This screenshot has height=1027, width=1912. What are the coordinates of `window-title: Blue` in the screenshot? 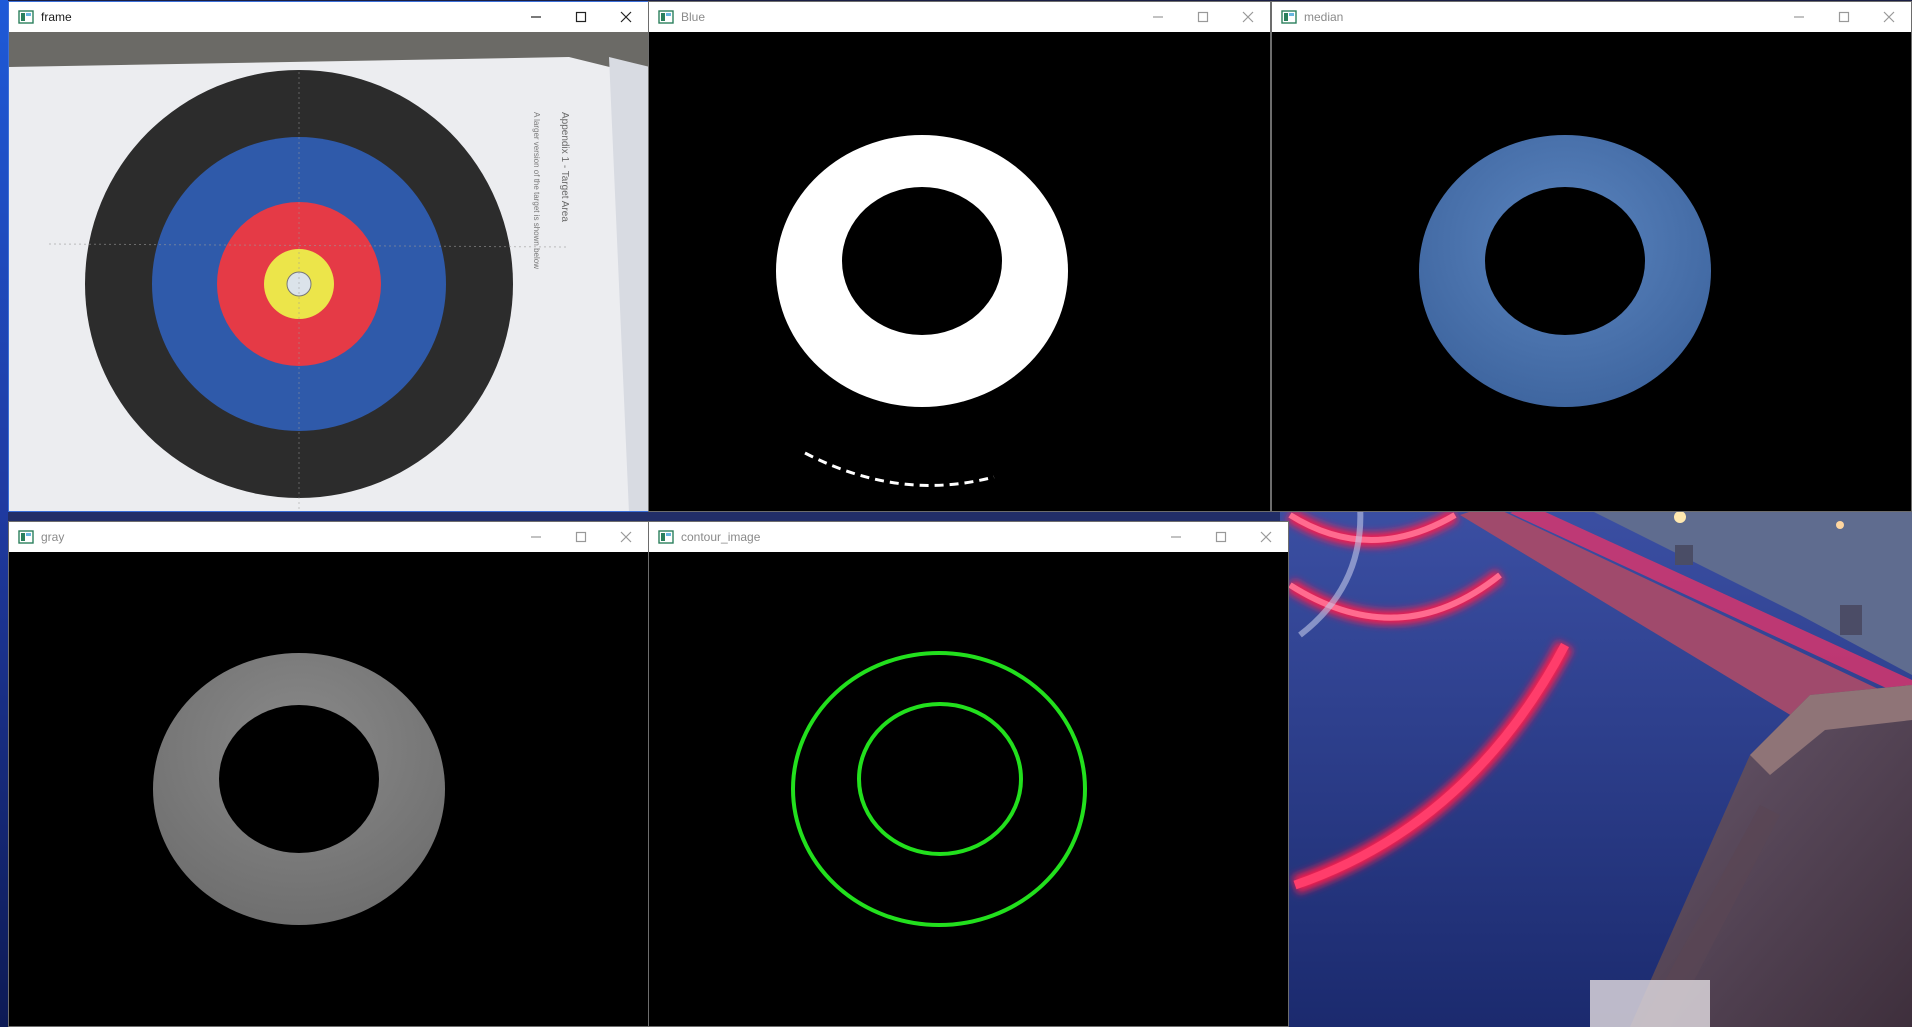 It's located at (693, 17).